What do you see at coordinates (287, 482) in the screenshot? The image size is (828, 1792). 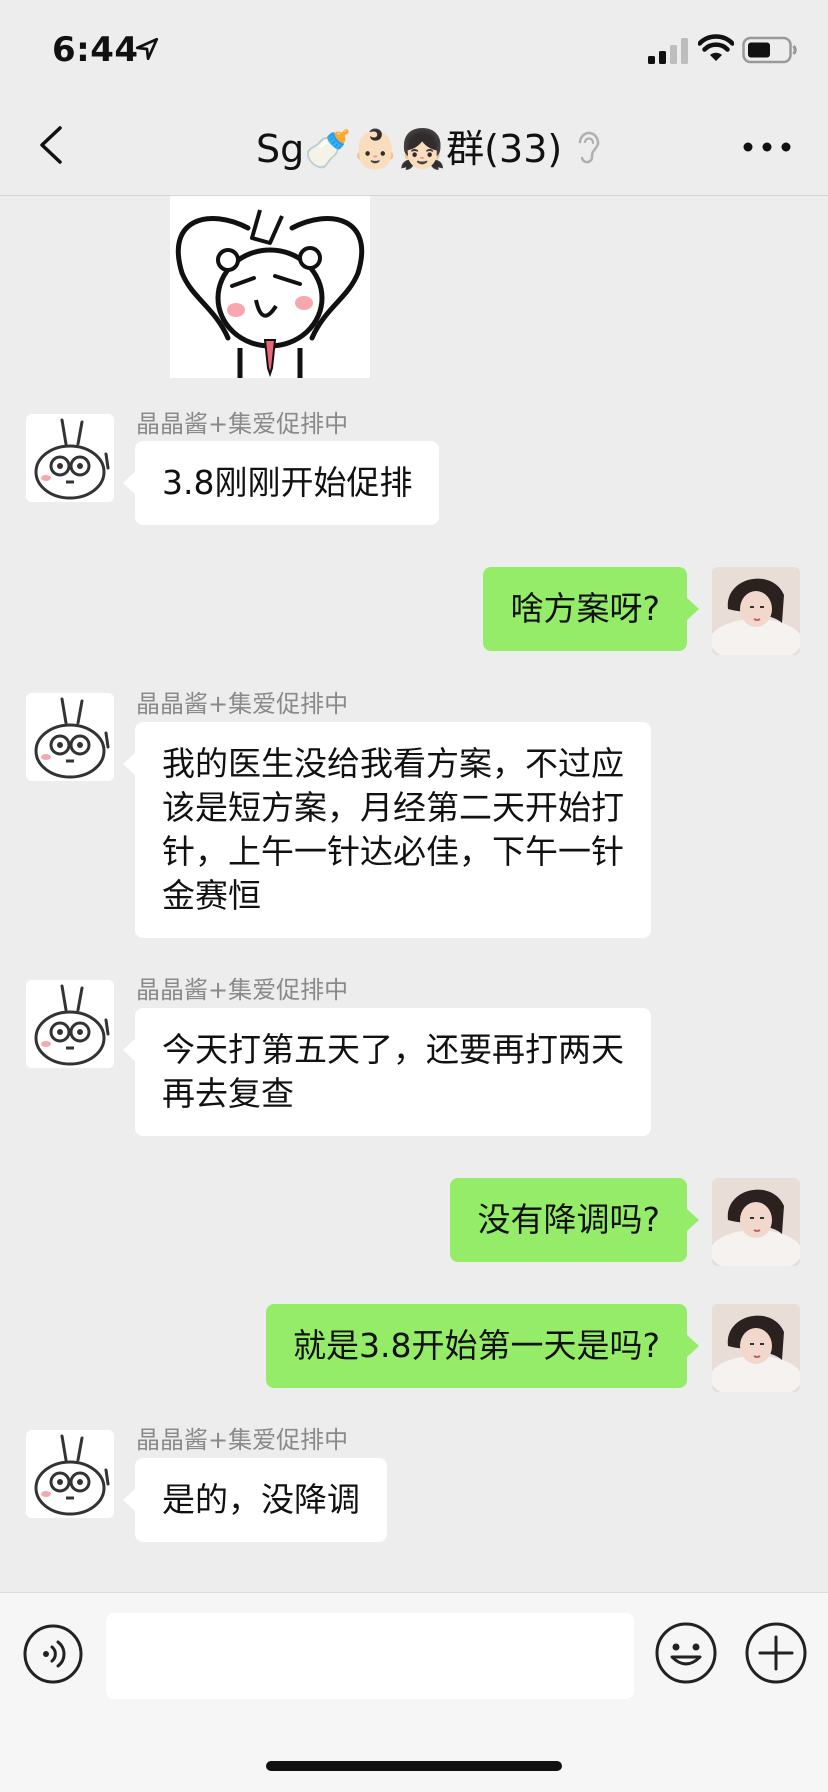 I see `message-line: 3.8刚刚开始促排` at bounding box center [287, 482].